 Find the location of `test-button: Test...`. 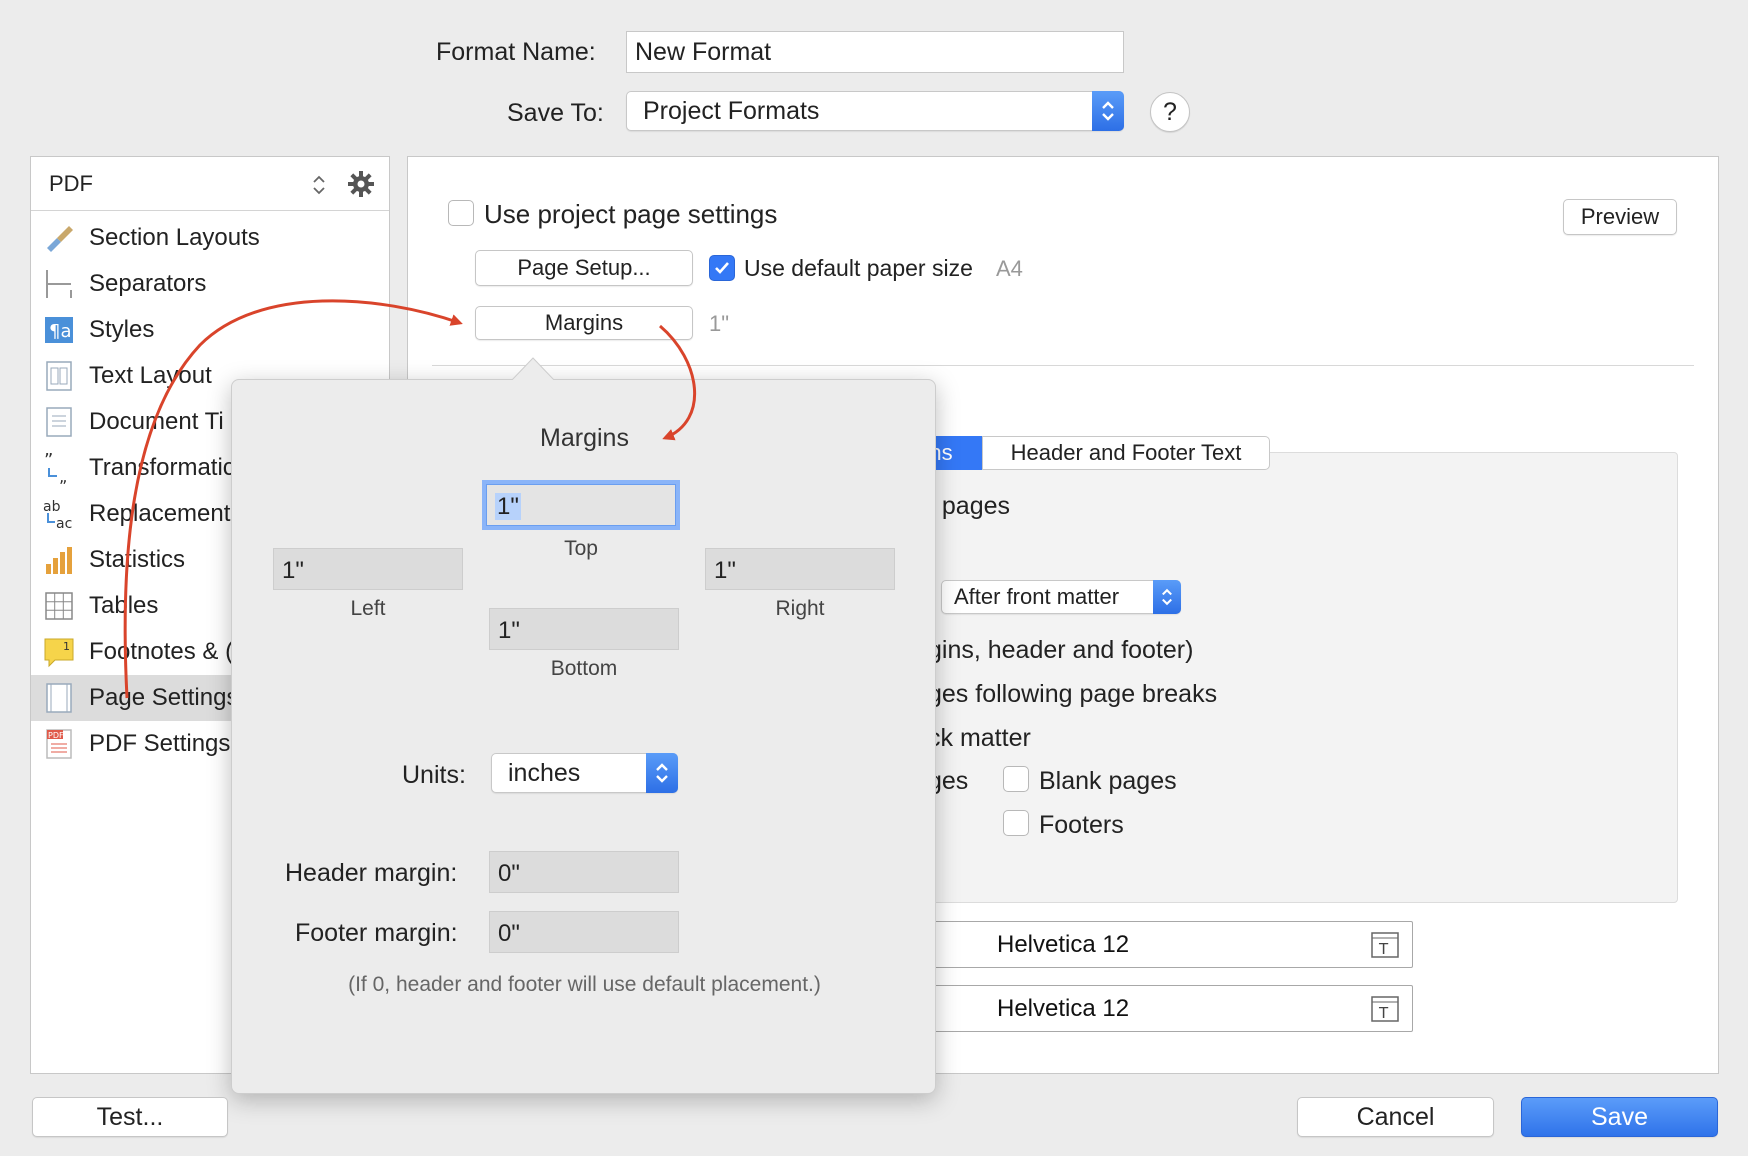

test-button: Test... is located at coordinates (130, 1117).